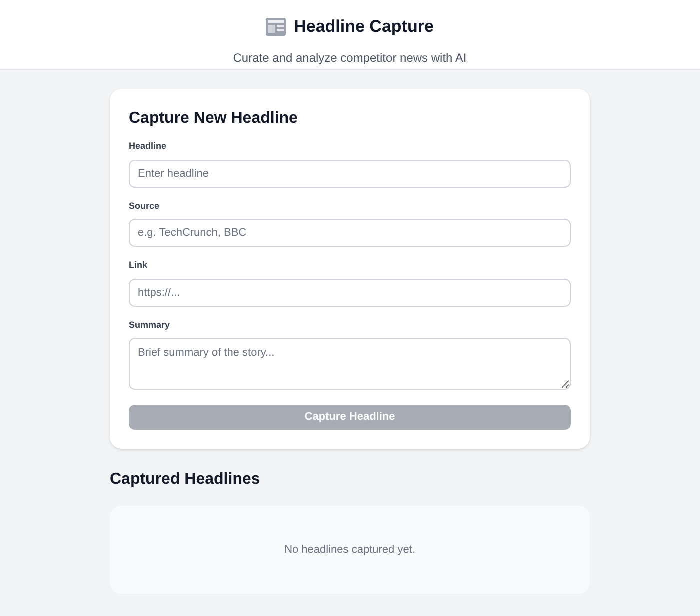  I want to click on field-label: Link, so click(139, 265).